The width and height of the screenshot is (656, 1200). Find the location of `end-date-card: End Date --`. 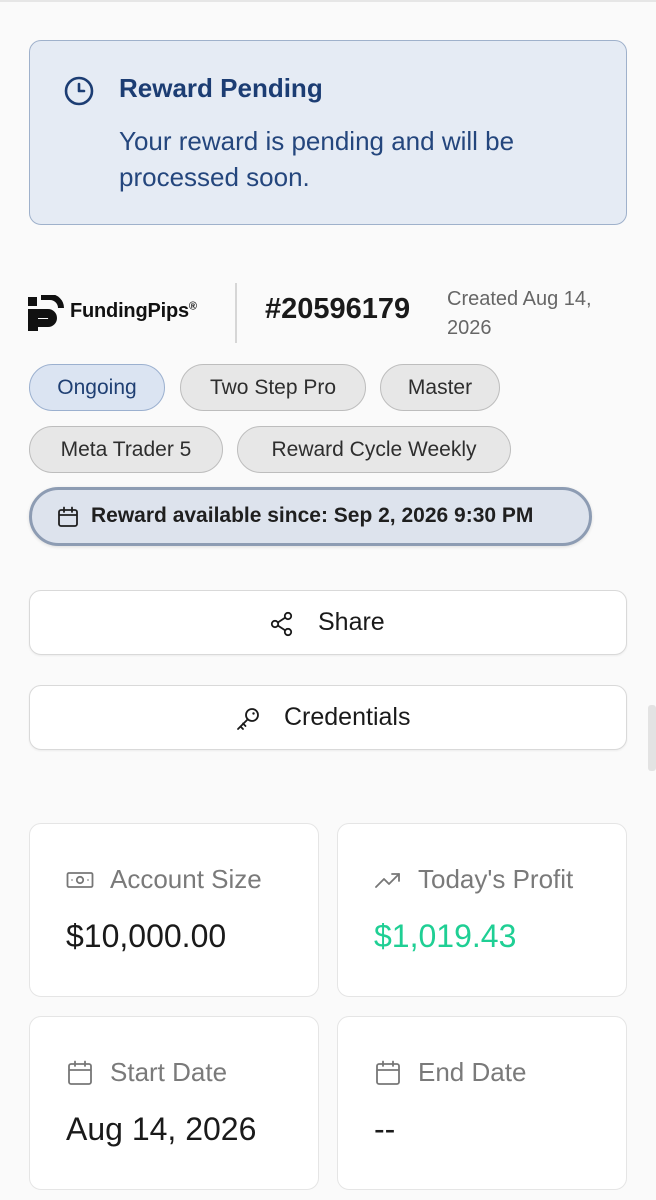

end-date-card: End Date -- is located at coordinates (482, 1103).